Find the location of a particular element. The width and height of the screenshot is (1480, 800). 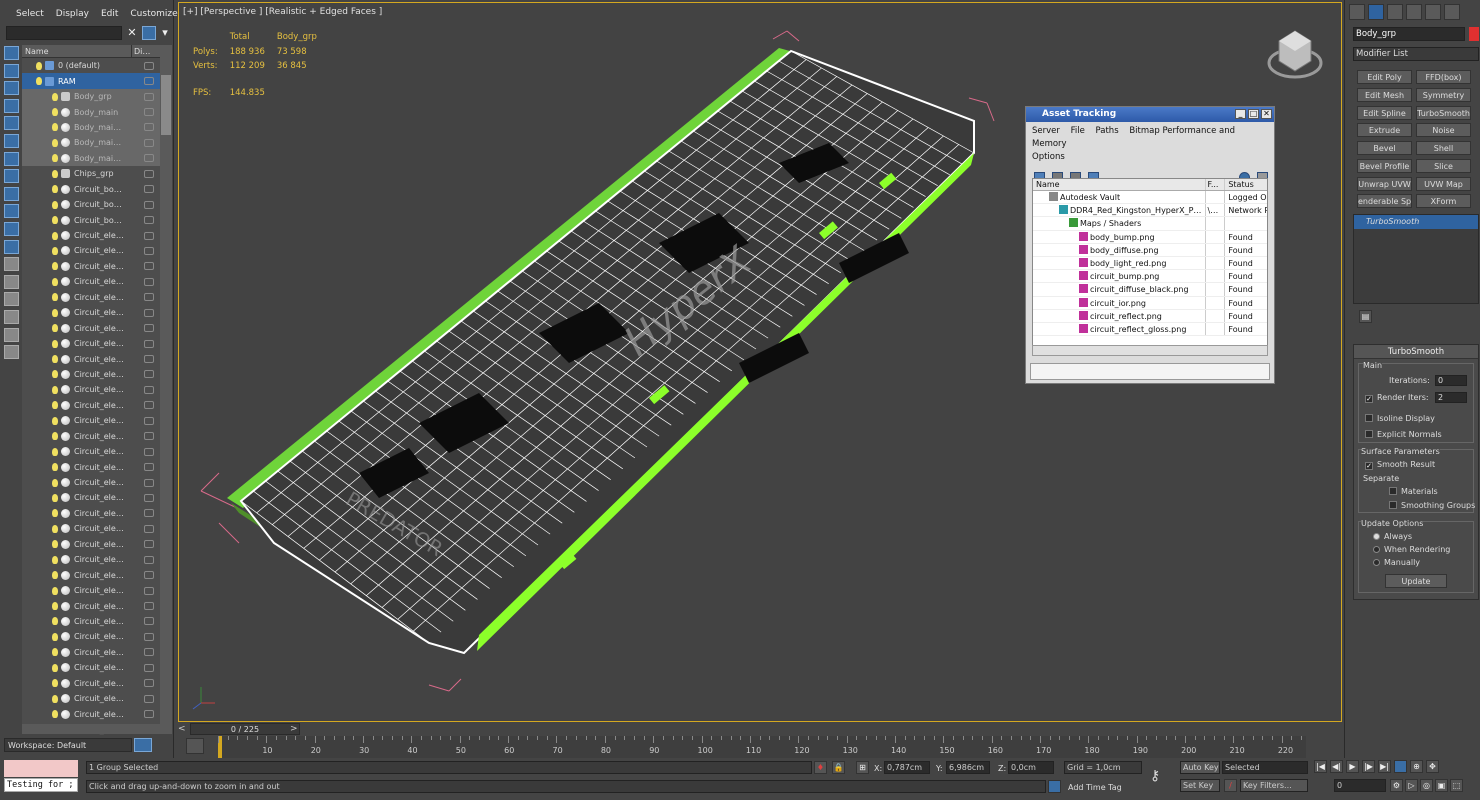

collapse-icon is located at coordinates (11, 352).